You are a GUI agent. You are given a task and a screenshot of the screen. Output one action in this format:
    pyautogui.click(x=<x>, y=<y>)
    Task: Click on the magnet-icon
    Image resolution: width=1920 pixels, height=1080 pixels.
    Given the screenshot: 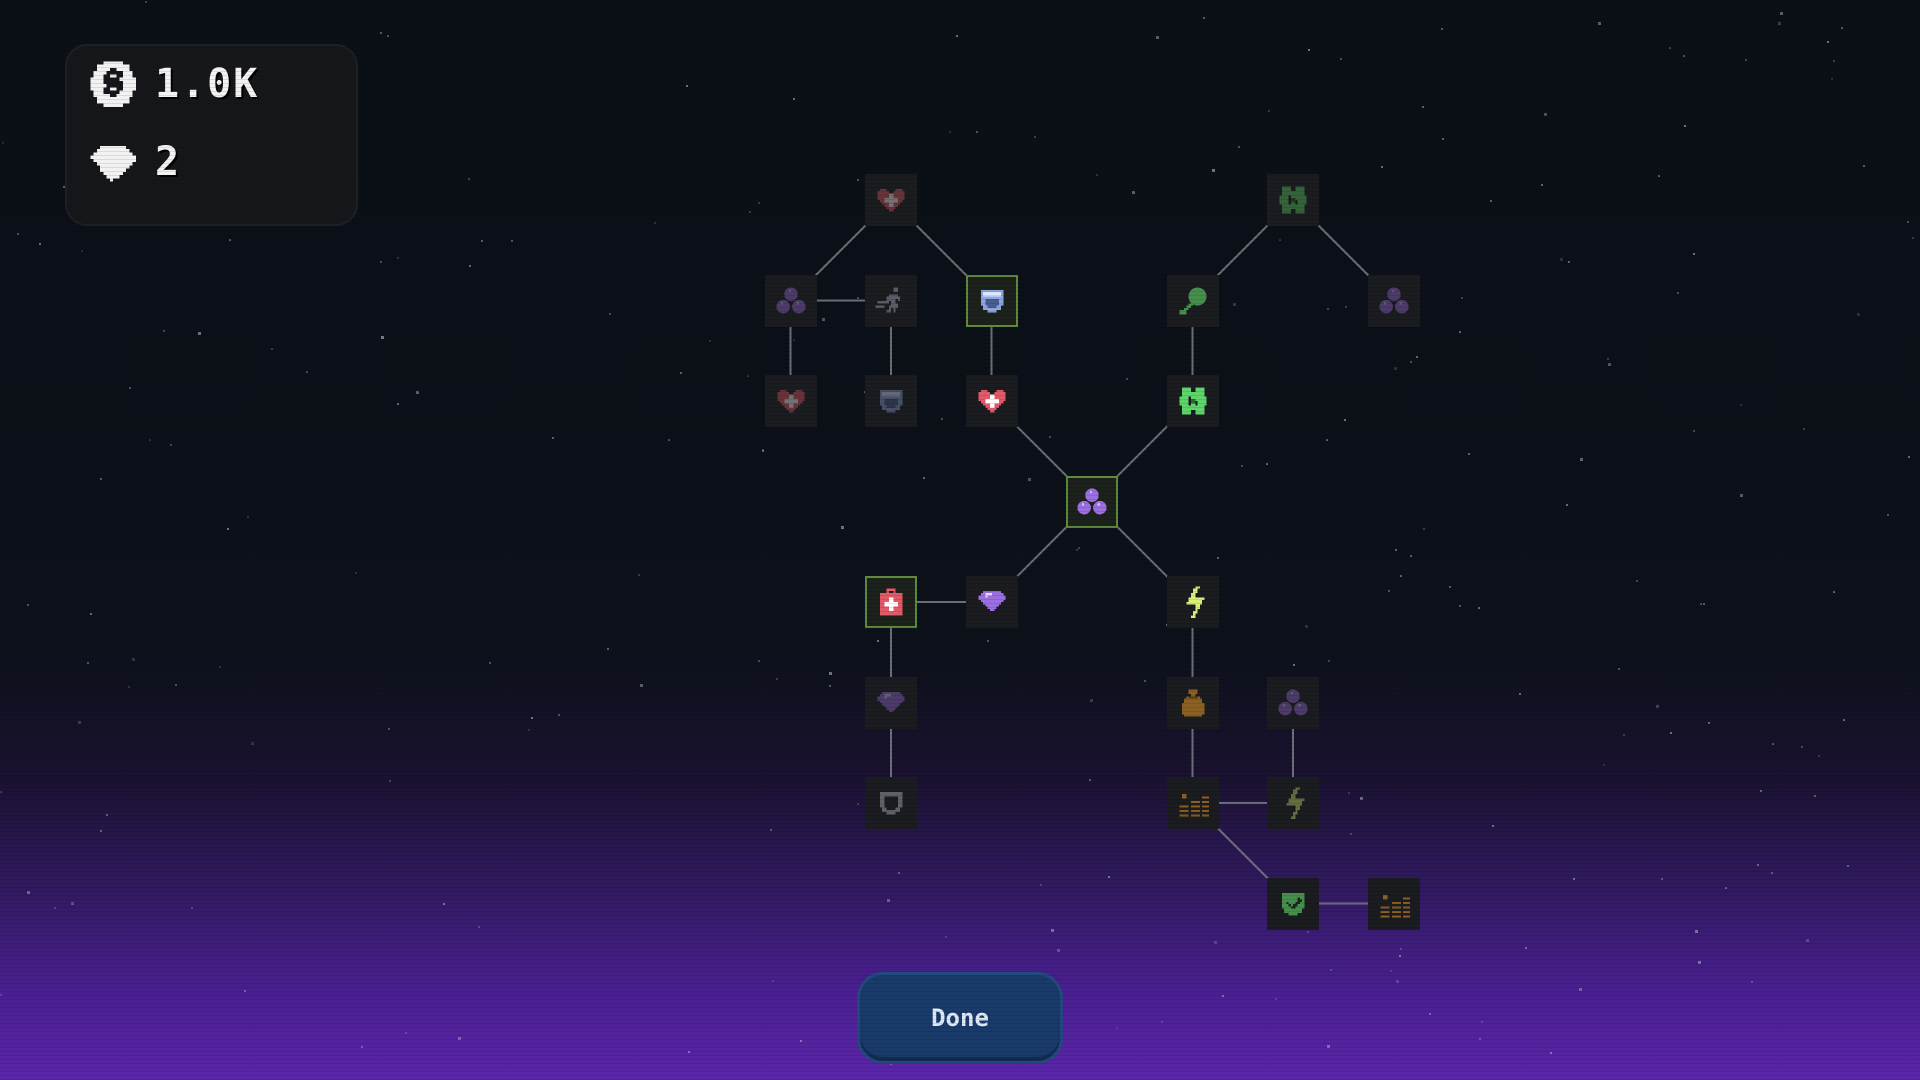 What is the action you would take?
    pyautogui.click(x=1192, y=300)
    